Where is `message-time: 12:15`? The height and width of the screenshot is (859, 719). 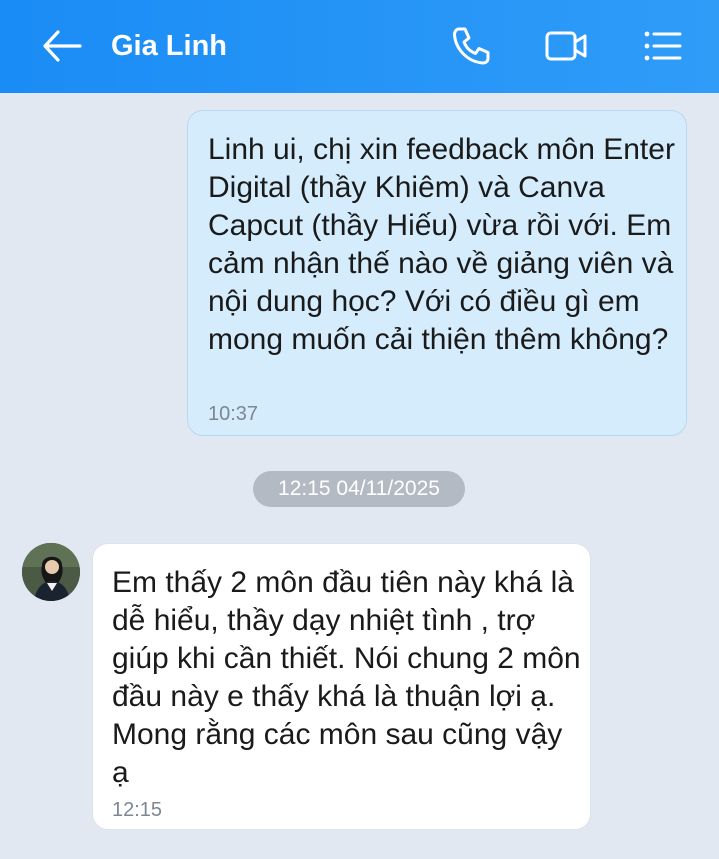
message-time: 12:15 is located at coordinates (137, 810).